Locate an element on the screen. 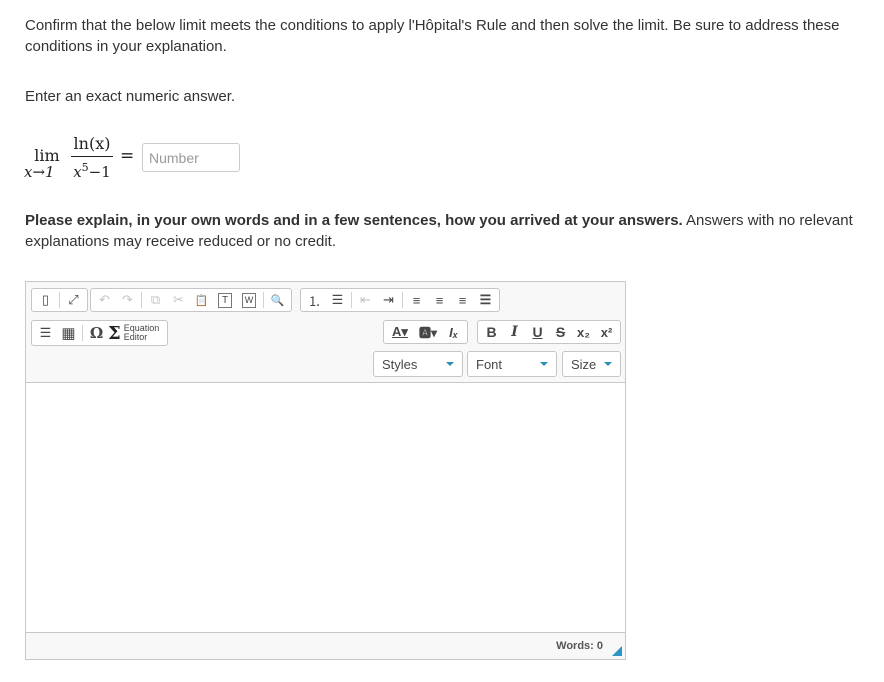 The height and width of the screenshot is (682, 884). toolbar-group-insert: ☰ ▦ Ω Σ Equation Editor is located at coordinates (100, 333).